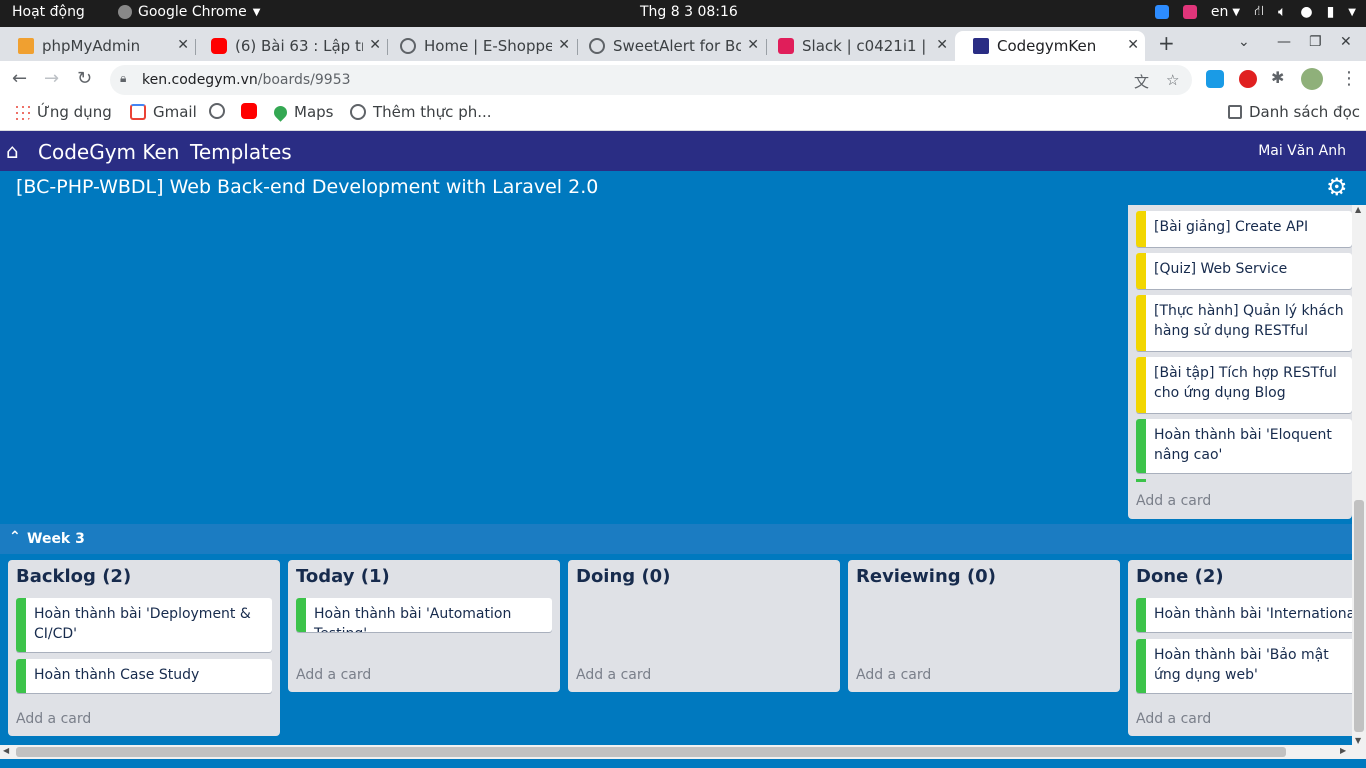 Image resolution: width=1366 pixels, height=768 pixels. What do you see at coordinates (689, 12) in the screenshot?
I see `clock: Thg 8 3 08:16` at bounding box center [689, 12].